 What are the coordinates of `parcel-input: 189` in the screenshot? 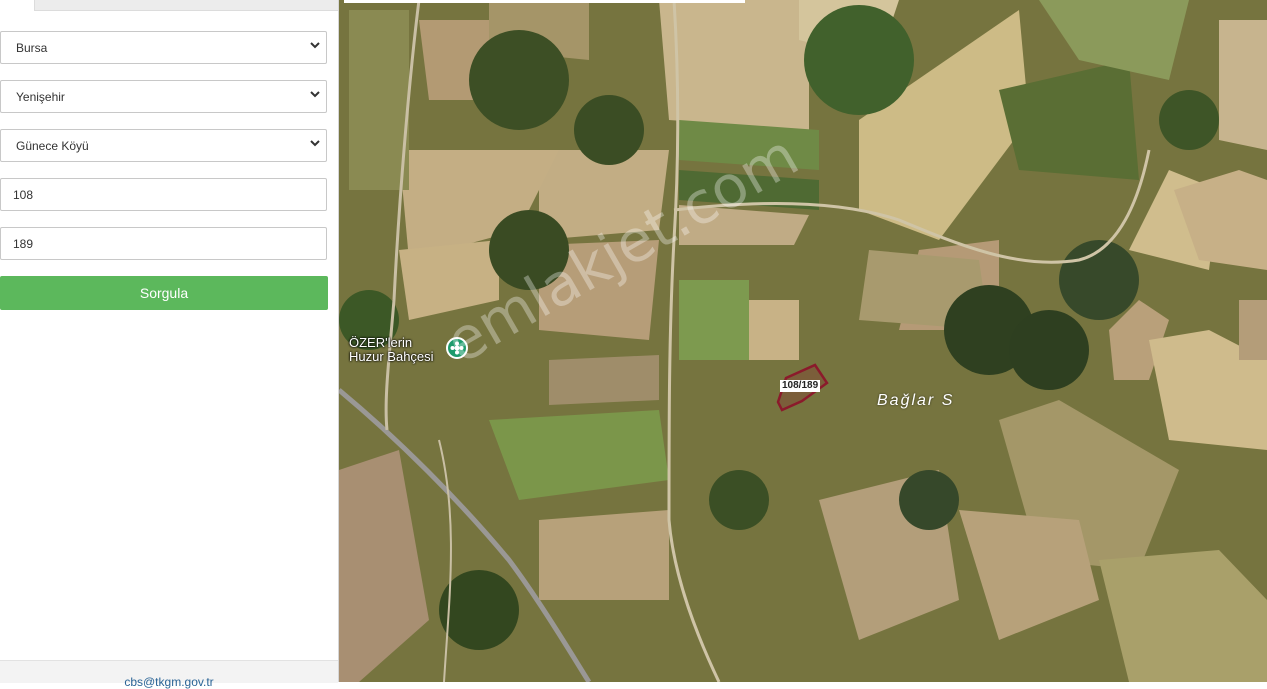 It's located at (163, 243).